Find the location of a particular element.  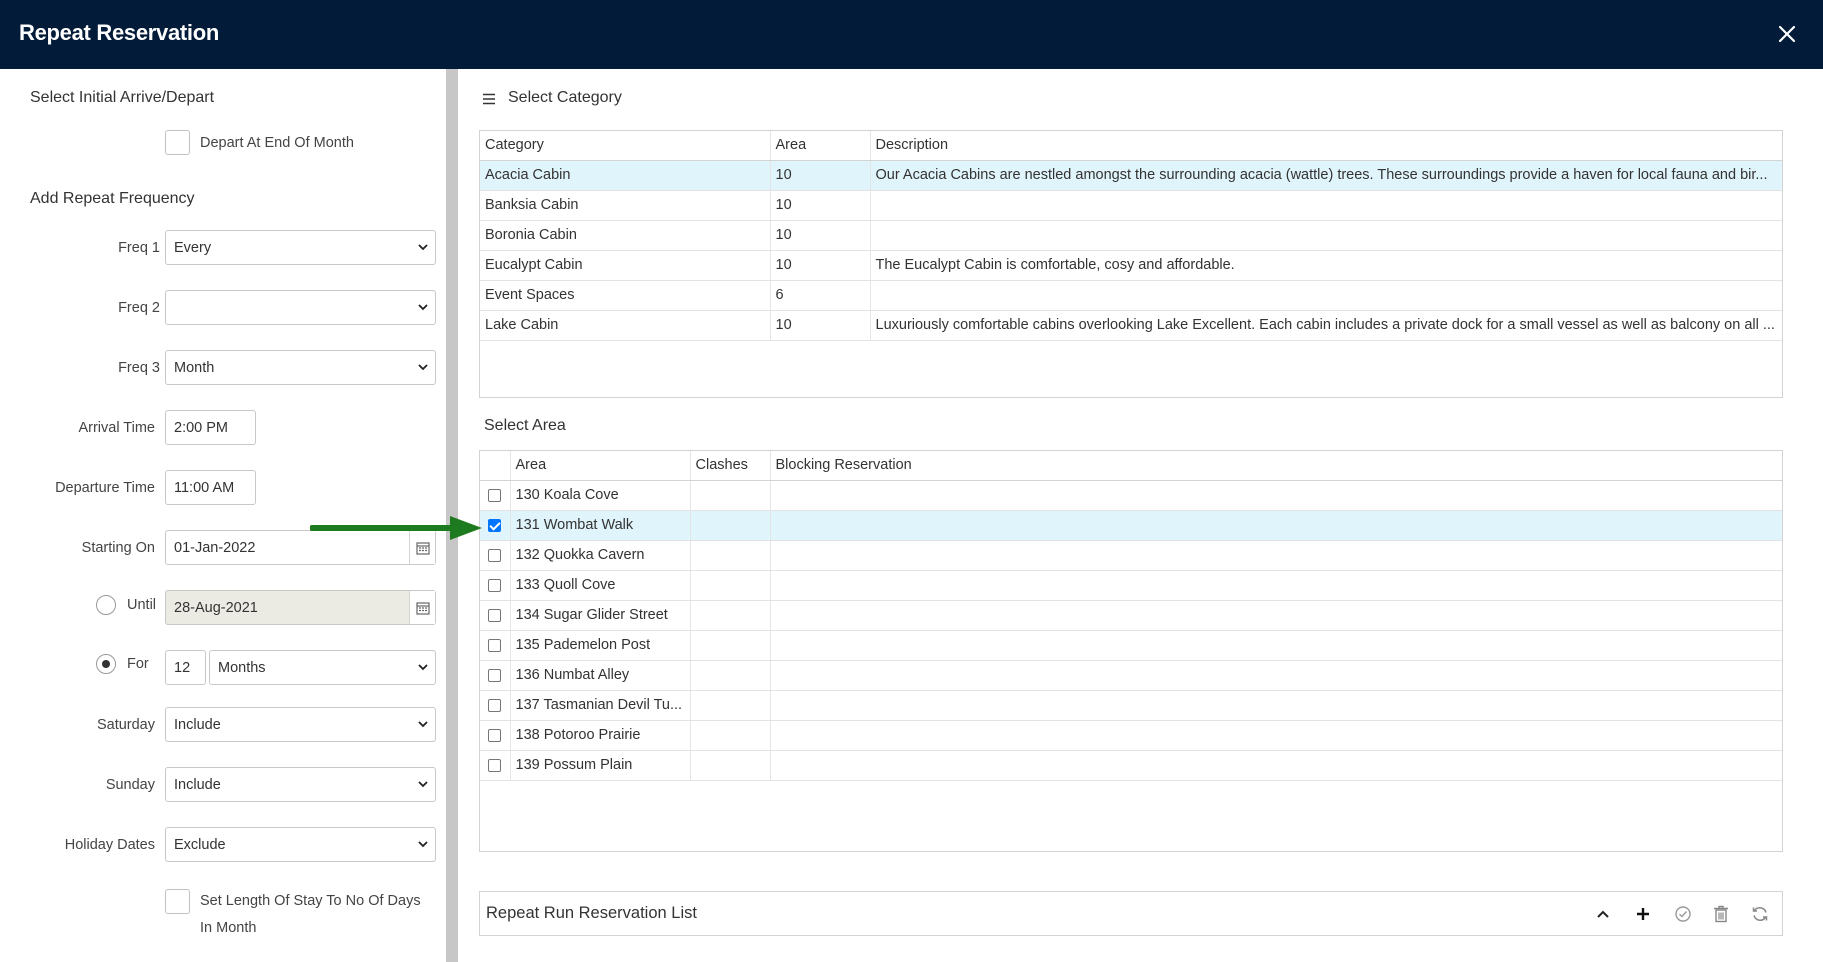

refresh-icon is located at coordinates (1760, 914).